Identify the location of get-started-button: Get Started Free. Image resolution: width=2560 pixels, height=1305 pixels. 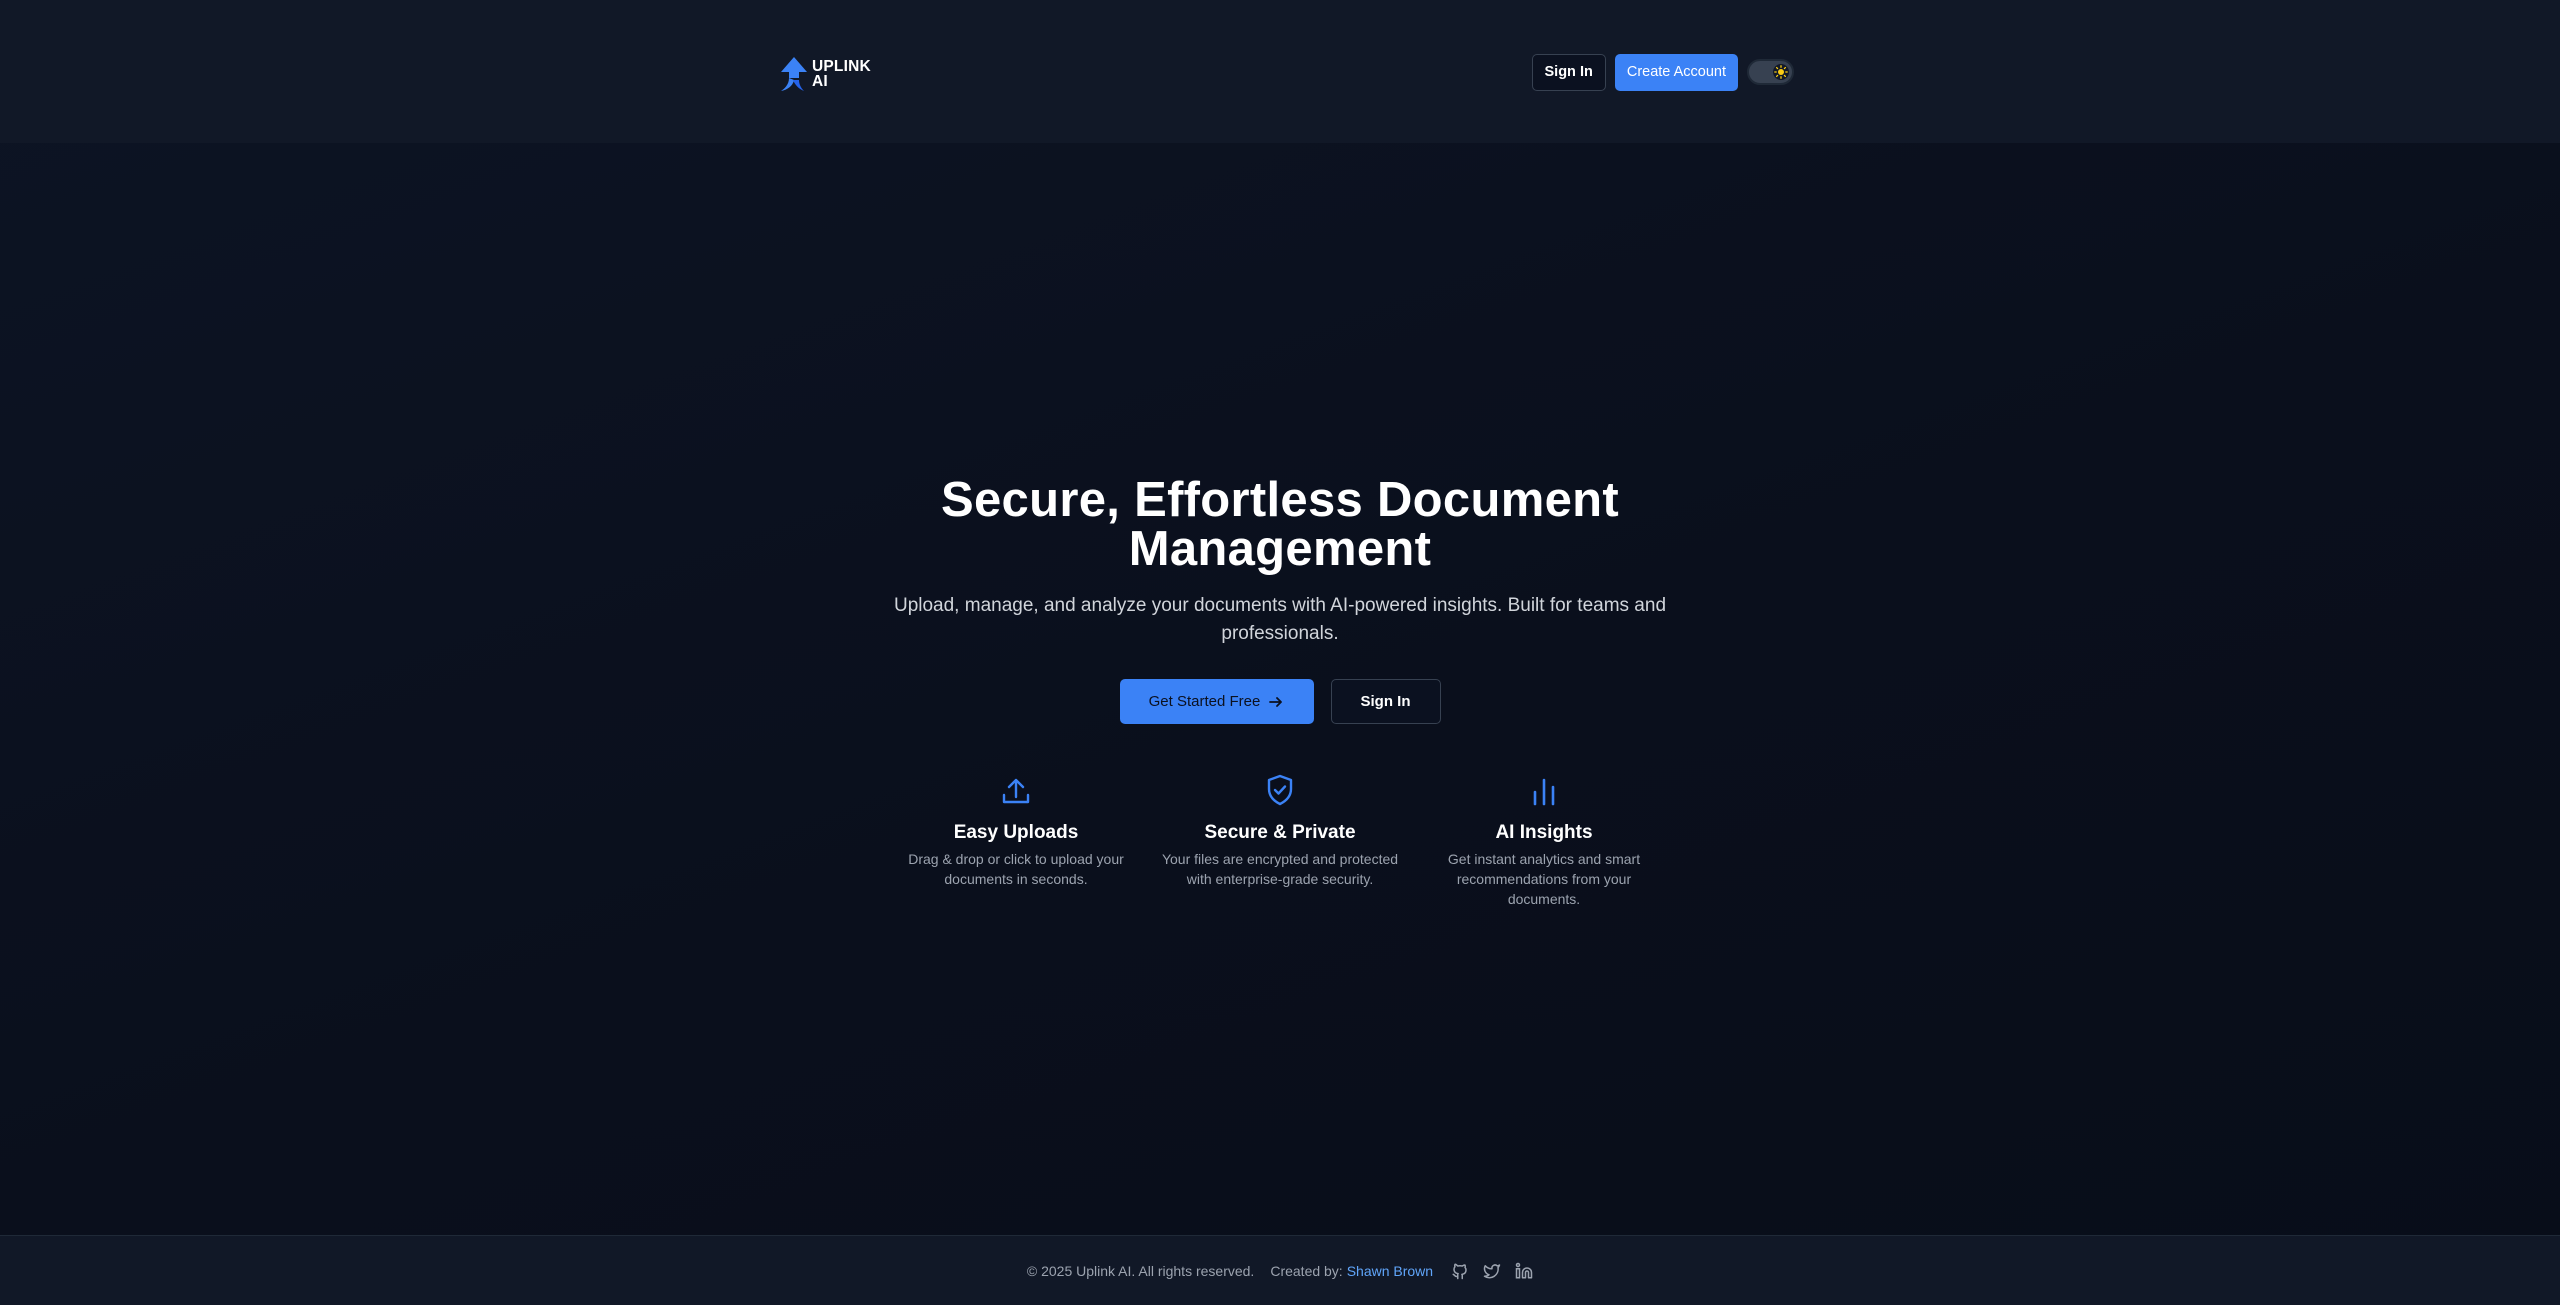
(1216, 701).